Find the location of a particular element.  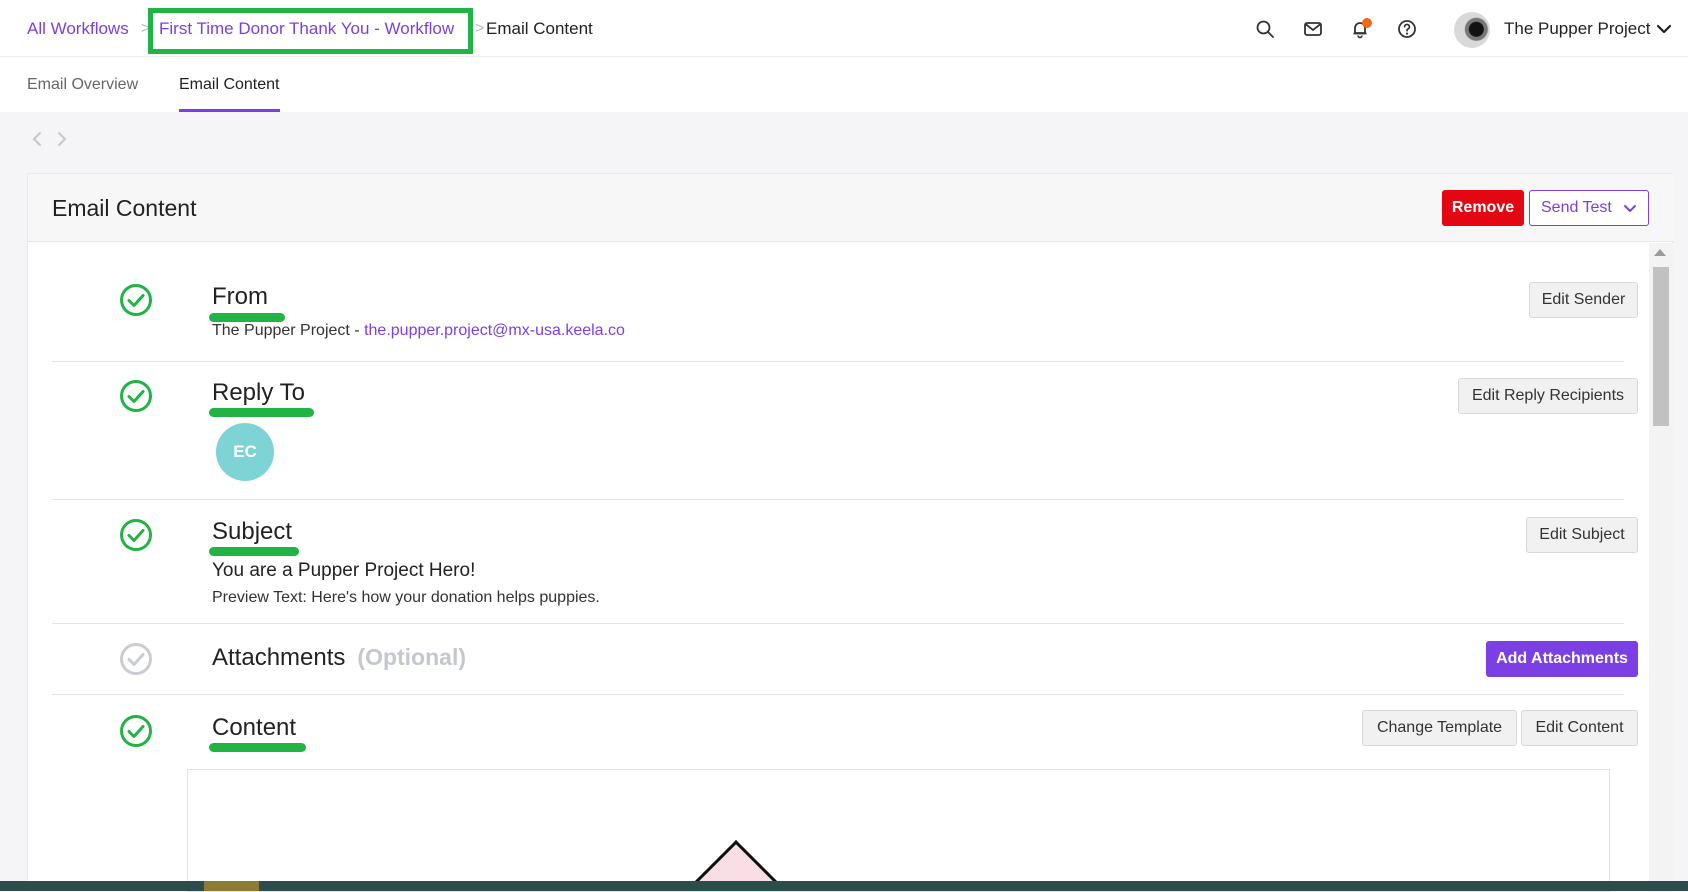

subject-text: You are a Pupper Project Hero! is located at coordinates (344, 570).